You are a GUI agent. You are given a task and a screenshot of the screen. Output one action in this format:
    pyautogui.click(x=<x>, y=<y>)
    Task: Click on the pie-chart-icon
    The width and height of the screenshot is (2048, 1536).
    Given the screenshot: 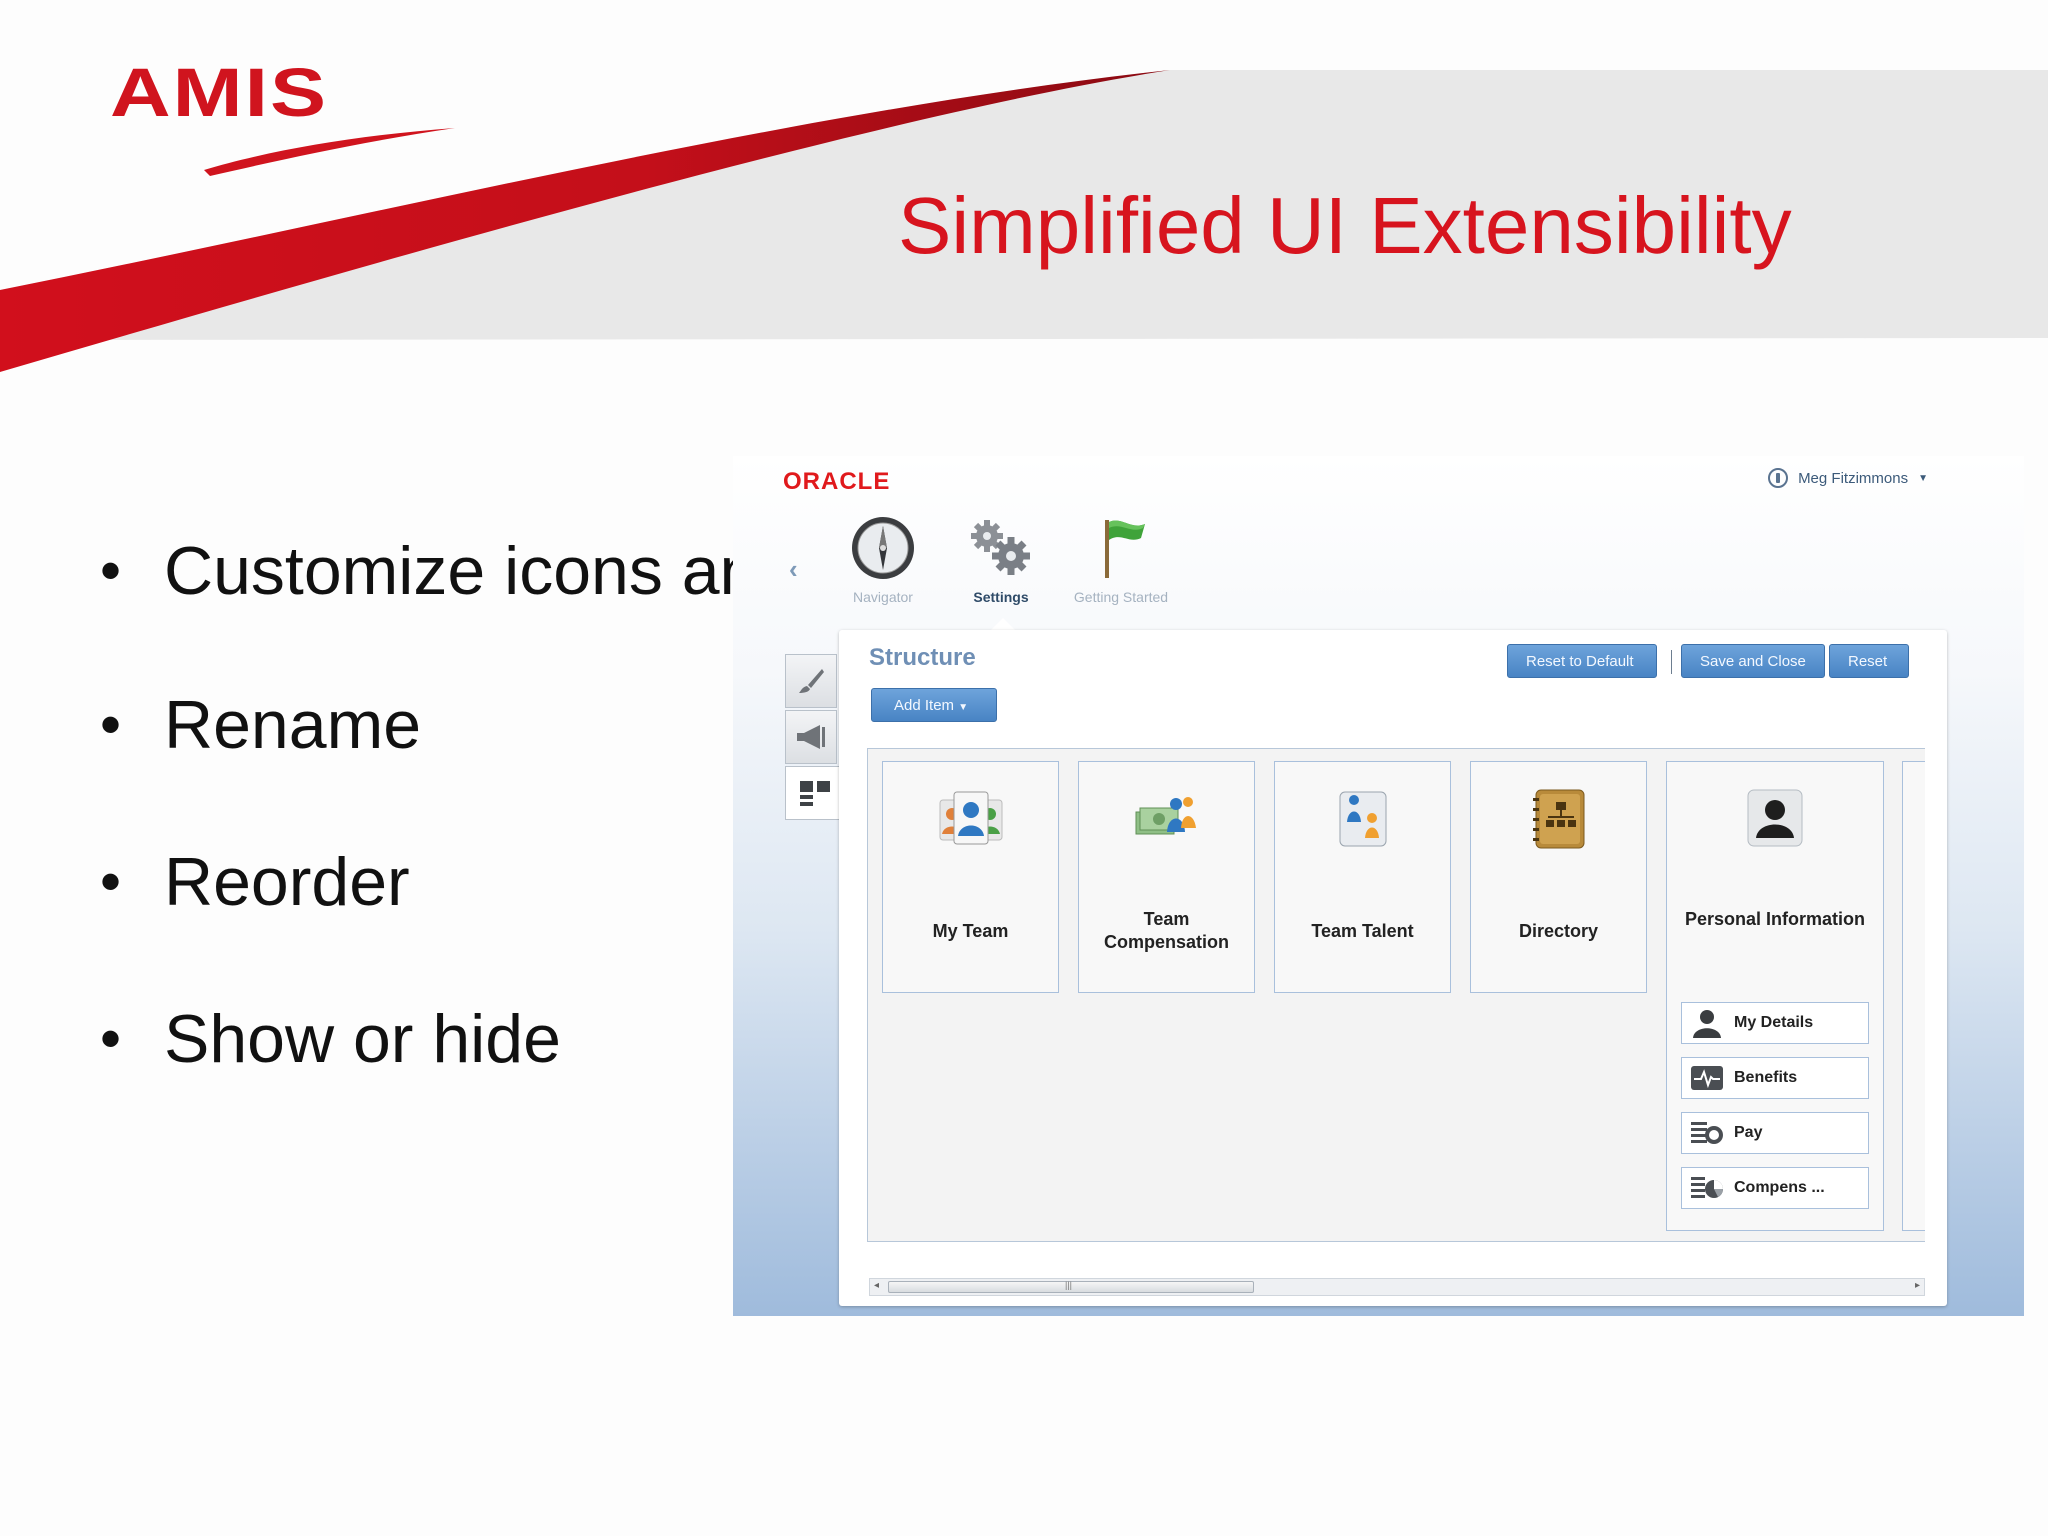 What is the action you would take?
    pyautogui.click(x=1707, y=1187)
    